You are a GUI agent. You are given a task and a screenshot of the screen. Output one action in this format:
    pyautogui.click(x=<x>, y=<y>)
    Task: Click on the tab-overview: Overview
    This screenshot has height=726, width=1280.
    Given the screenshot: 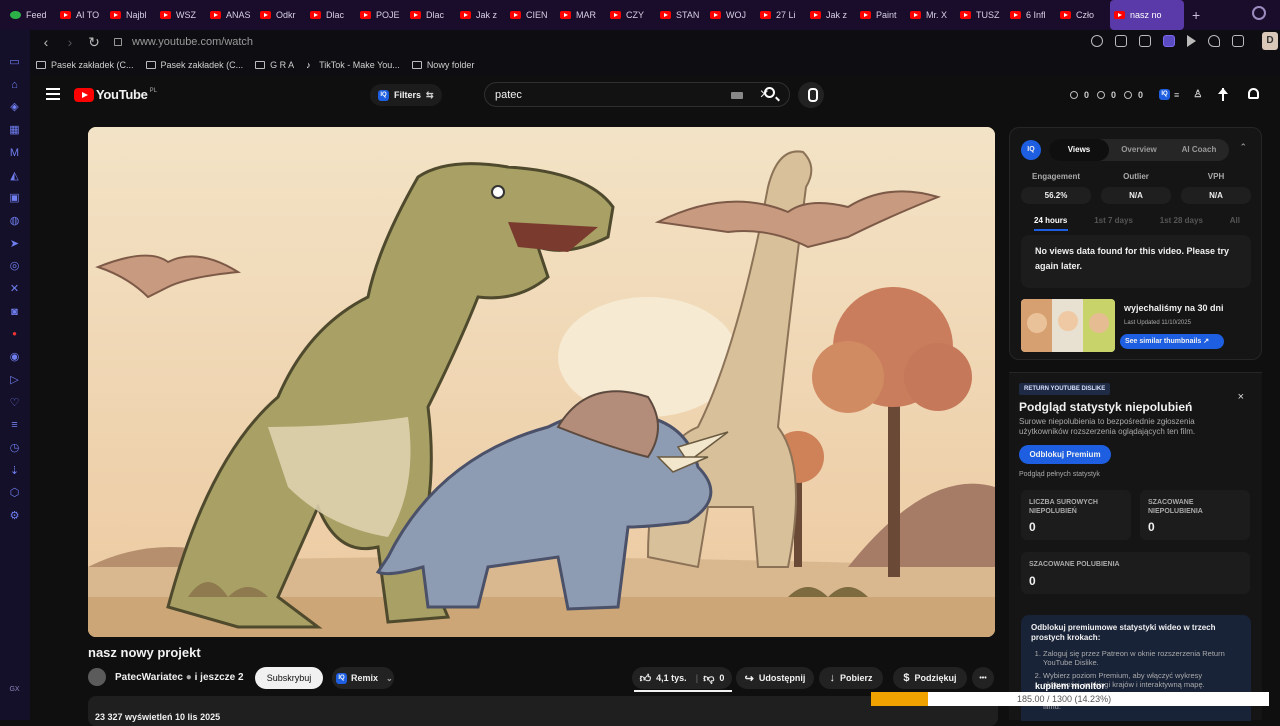 What is the action you would take?
    pyautogui.click(x=1139, y=150)
    